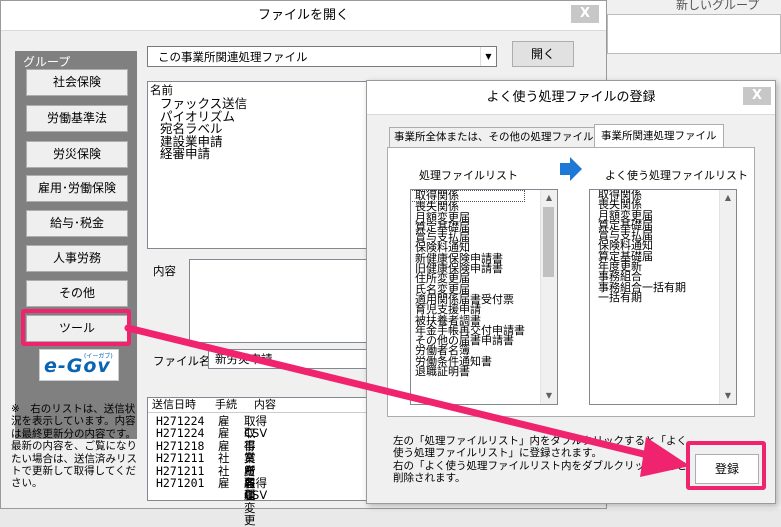  I want to click on list-item: 一括有期, so click(640, 297).